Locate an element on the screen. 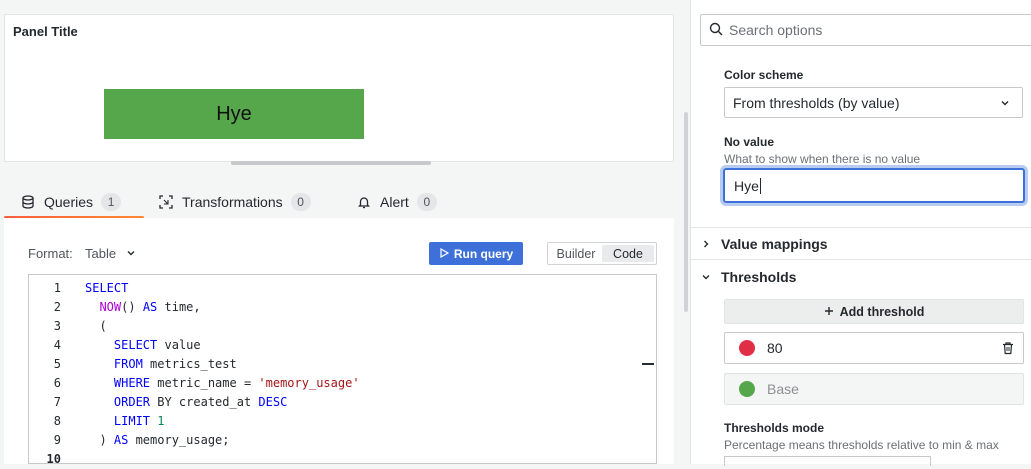 The image size is (1031, 469). no-value-input-text: Hye is located at coordinates (746, 185).